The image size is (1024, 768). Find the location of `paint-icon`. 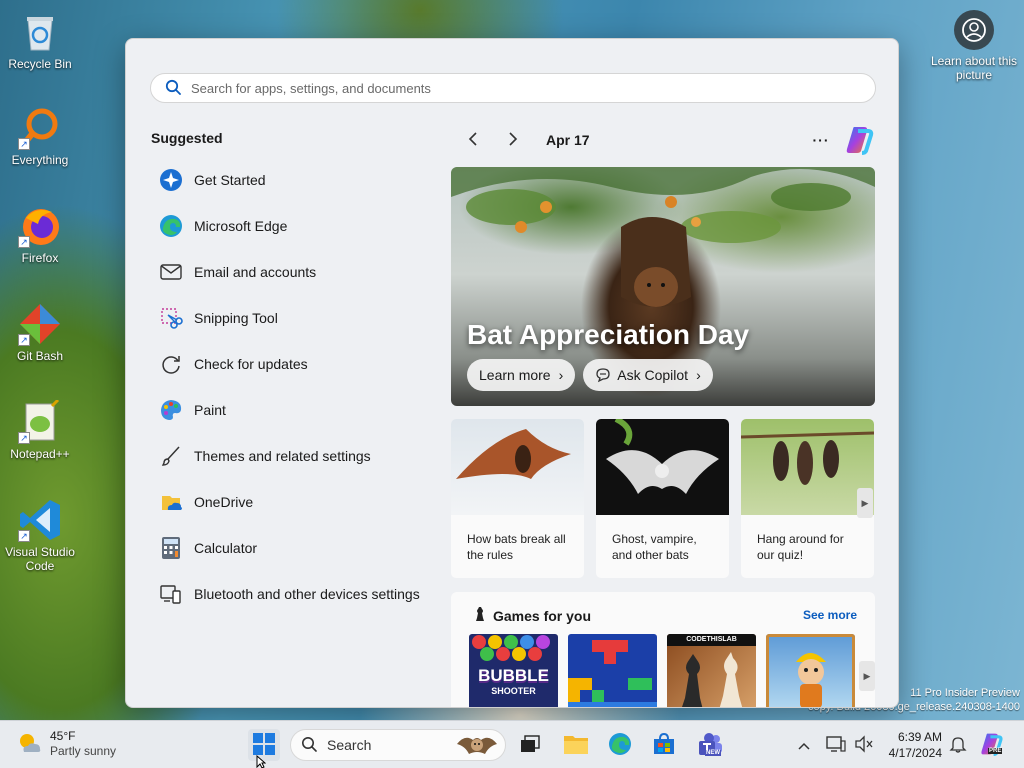

paint-icon is located at coordinates (171, 410).